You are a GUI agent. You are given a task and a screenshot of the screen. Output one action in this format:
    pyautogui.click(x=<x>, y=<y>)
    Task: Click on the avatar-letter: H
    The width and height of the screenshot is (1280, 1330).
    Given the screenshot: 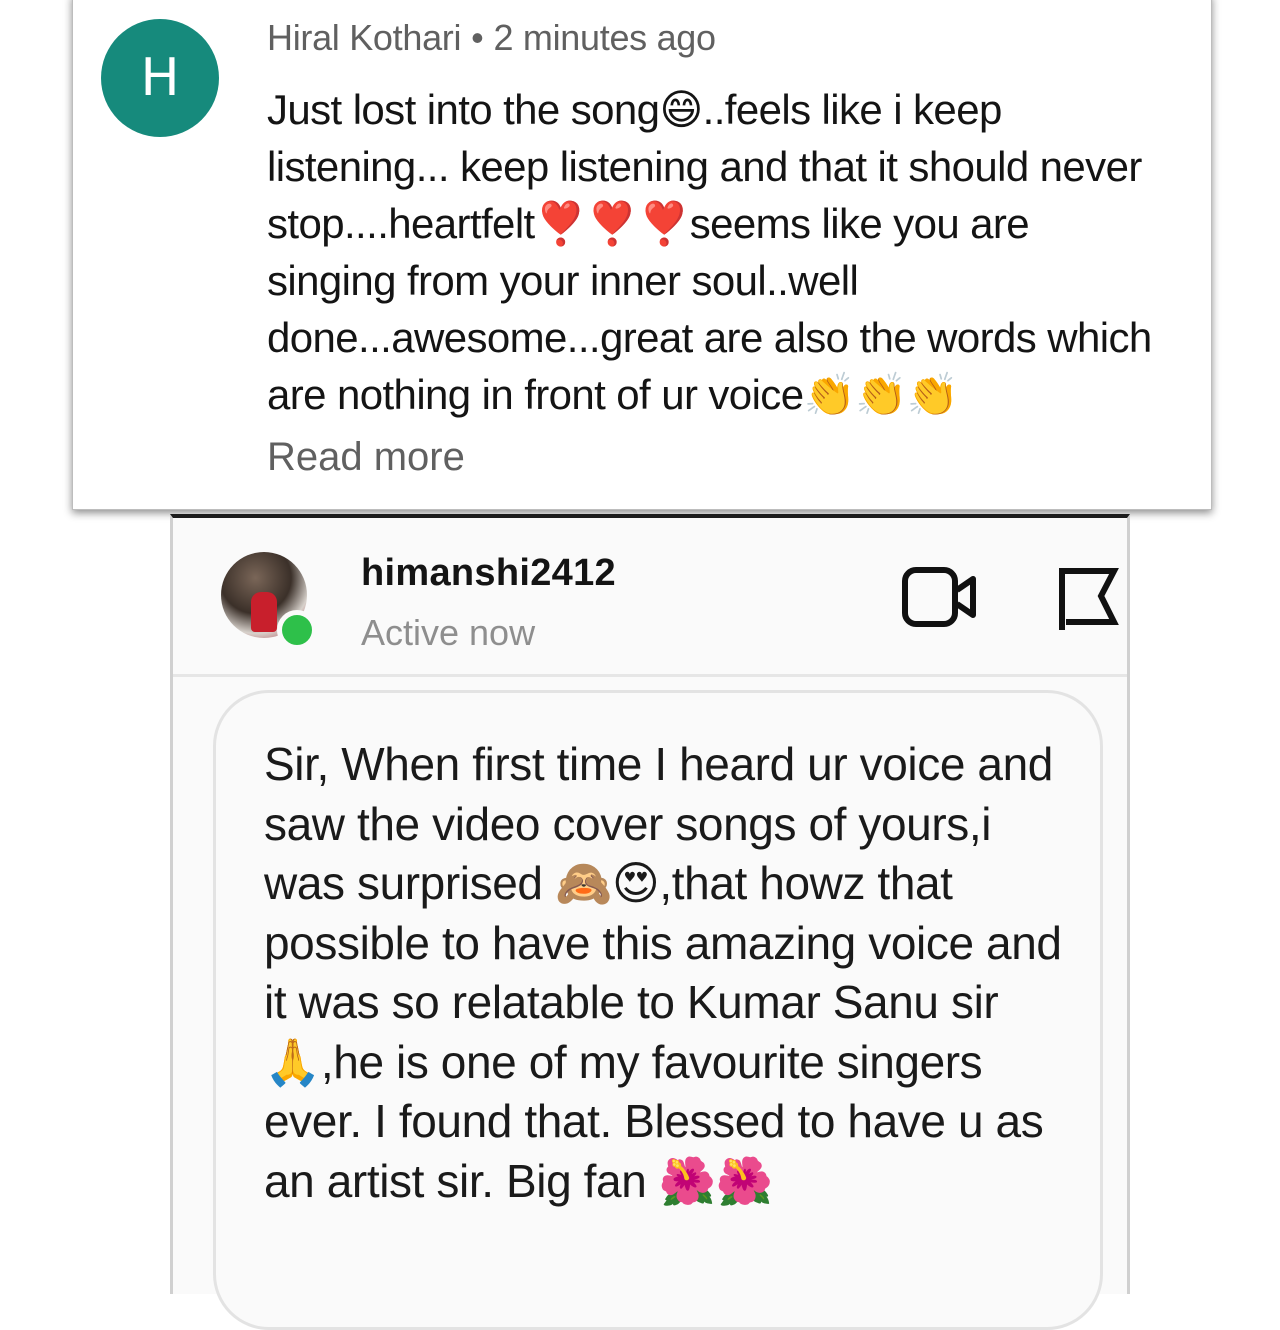 What is the action you would take?
    pyautogui.click(x=160, y=78)
    